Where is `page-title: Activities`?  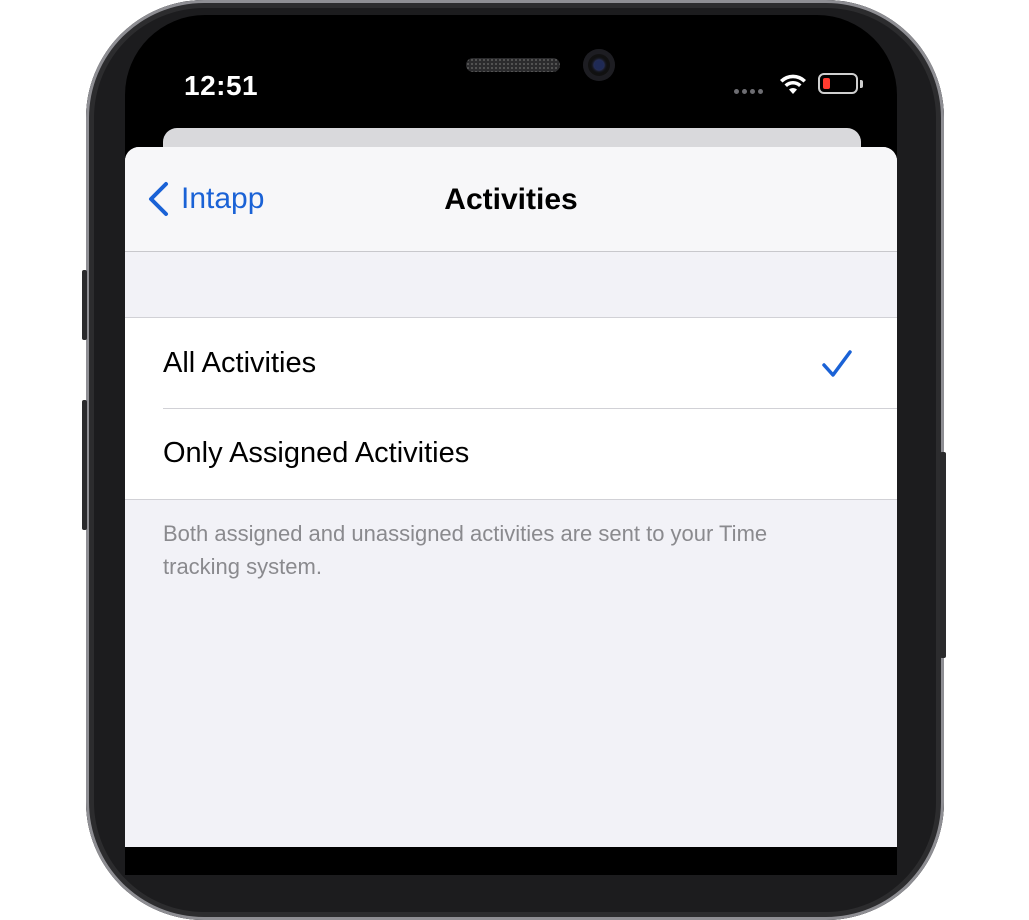 page-title: Activities is located at coordinates (511, 199).